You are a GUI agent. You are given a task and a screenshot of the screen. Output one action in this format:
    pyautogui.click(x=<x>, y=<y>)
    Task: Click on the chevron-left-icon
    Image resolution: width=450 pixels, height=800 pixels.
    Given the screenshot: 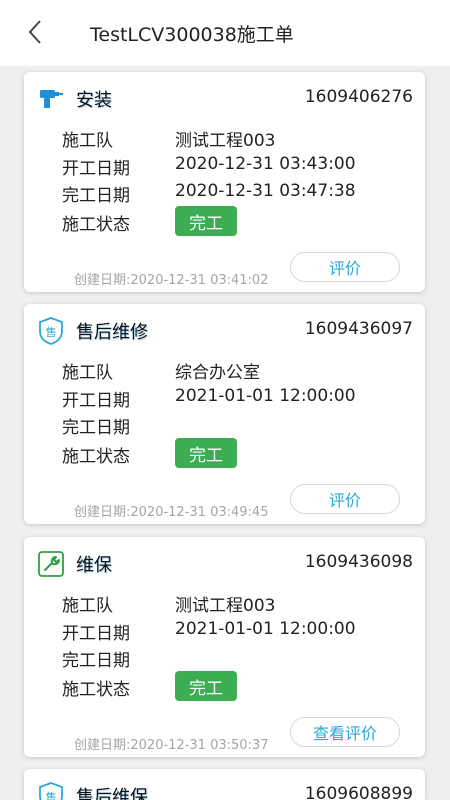 What is the action you would take?
    pyautogui.click(x=34, y=32)
    